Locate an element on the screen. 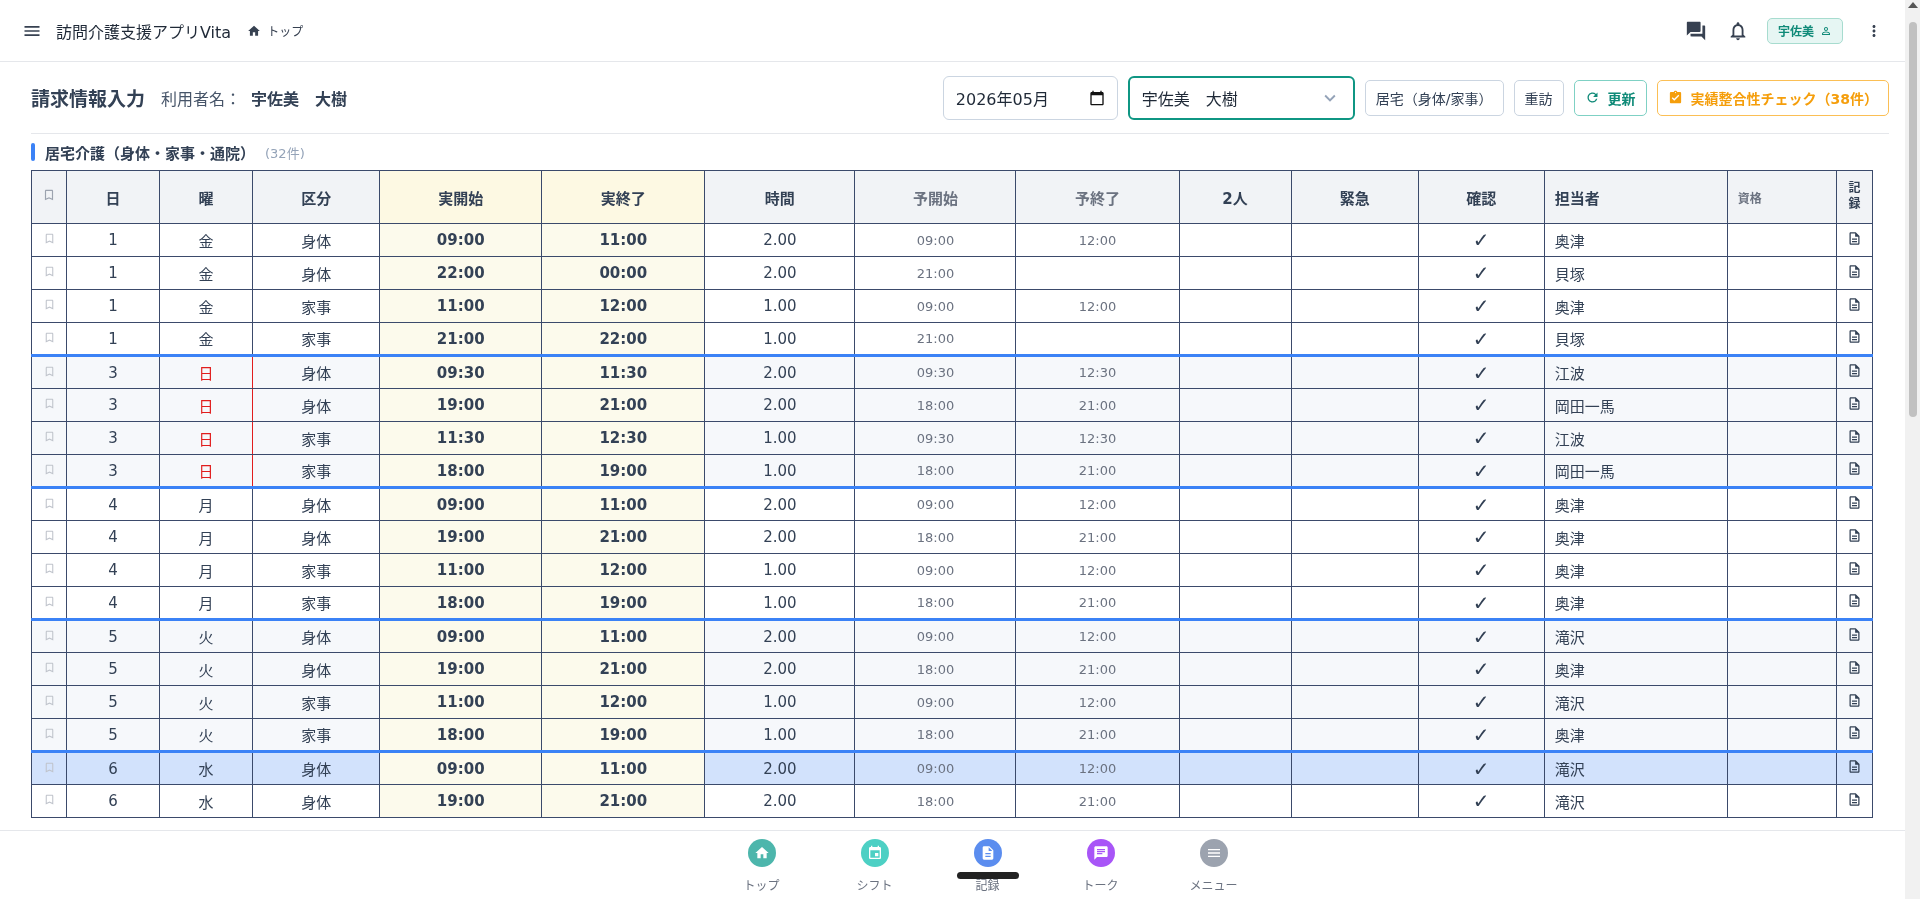 The image size is (1920, 899). user-select: 宇佐美 大樹 is located at coordinates (1241, 97).